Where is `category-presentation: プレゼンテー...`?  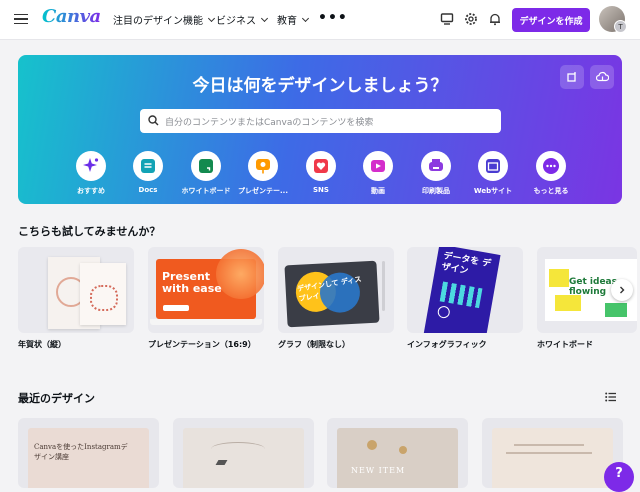 category-presentation: プレゼンテー... is located at coordinates (263, 173).